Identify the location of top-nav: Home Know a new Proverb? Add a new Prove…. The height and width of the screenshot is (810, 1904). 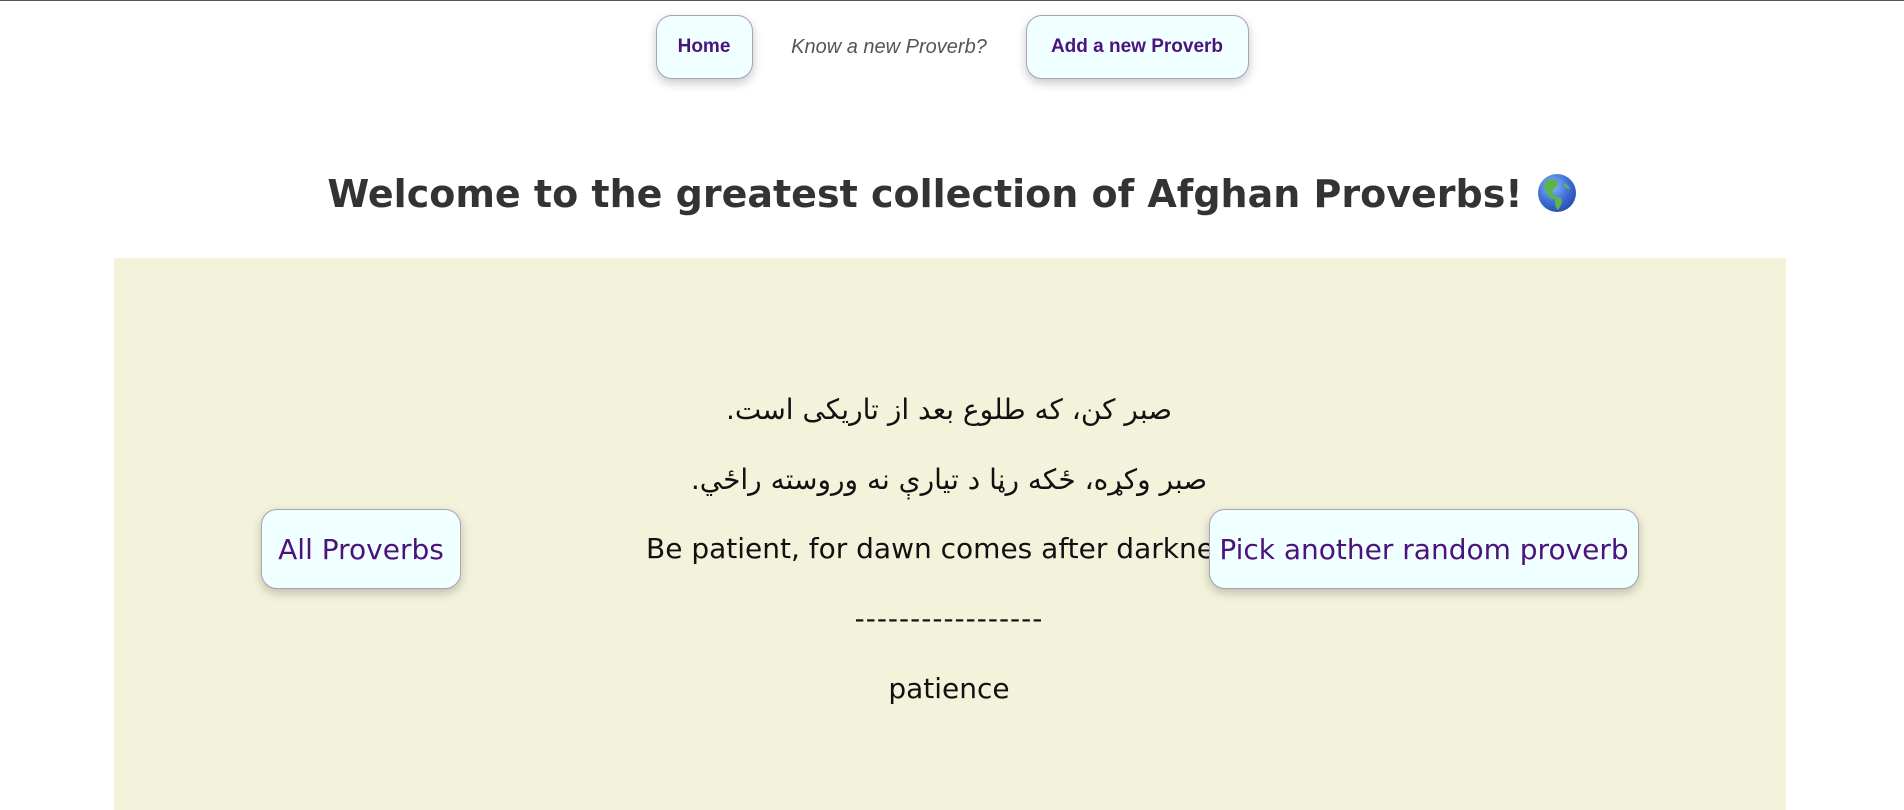
(952, 47).